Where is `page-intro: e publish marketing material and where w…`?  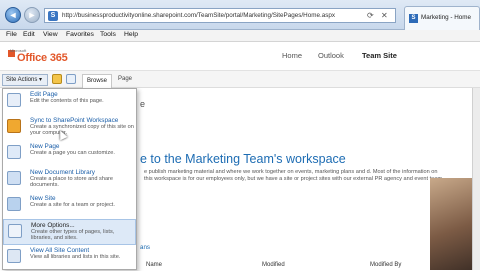 page-intro: e publish marketing material and where w… is located at coordinates (294, 175).